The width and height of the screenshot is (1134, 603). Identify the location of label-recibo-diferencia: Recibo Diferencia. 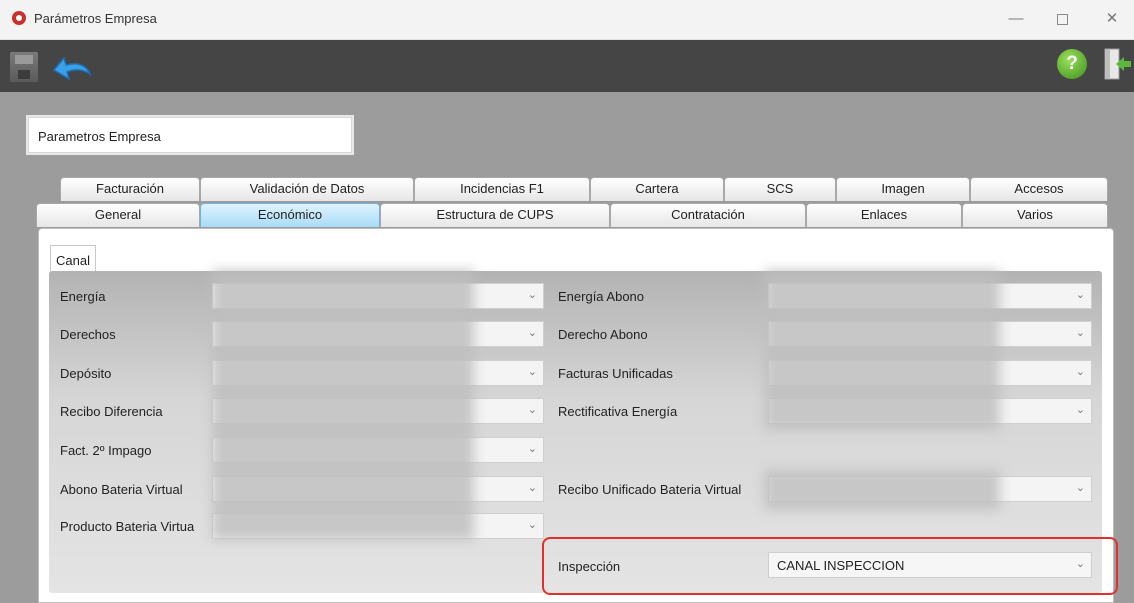
(111, 411).